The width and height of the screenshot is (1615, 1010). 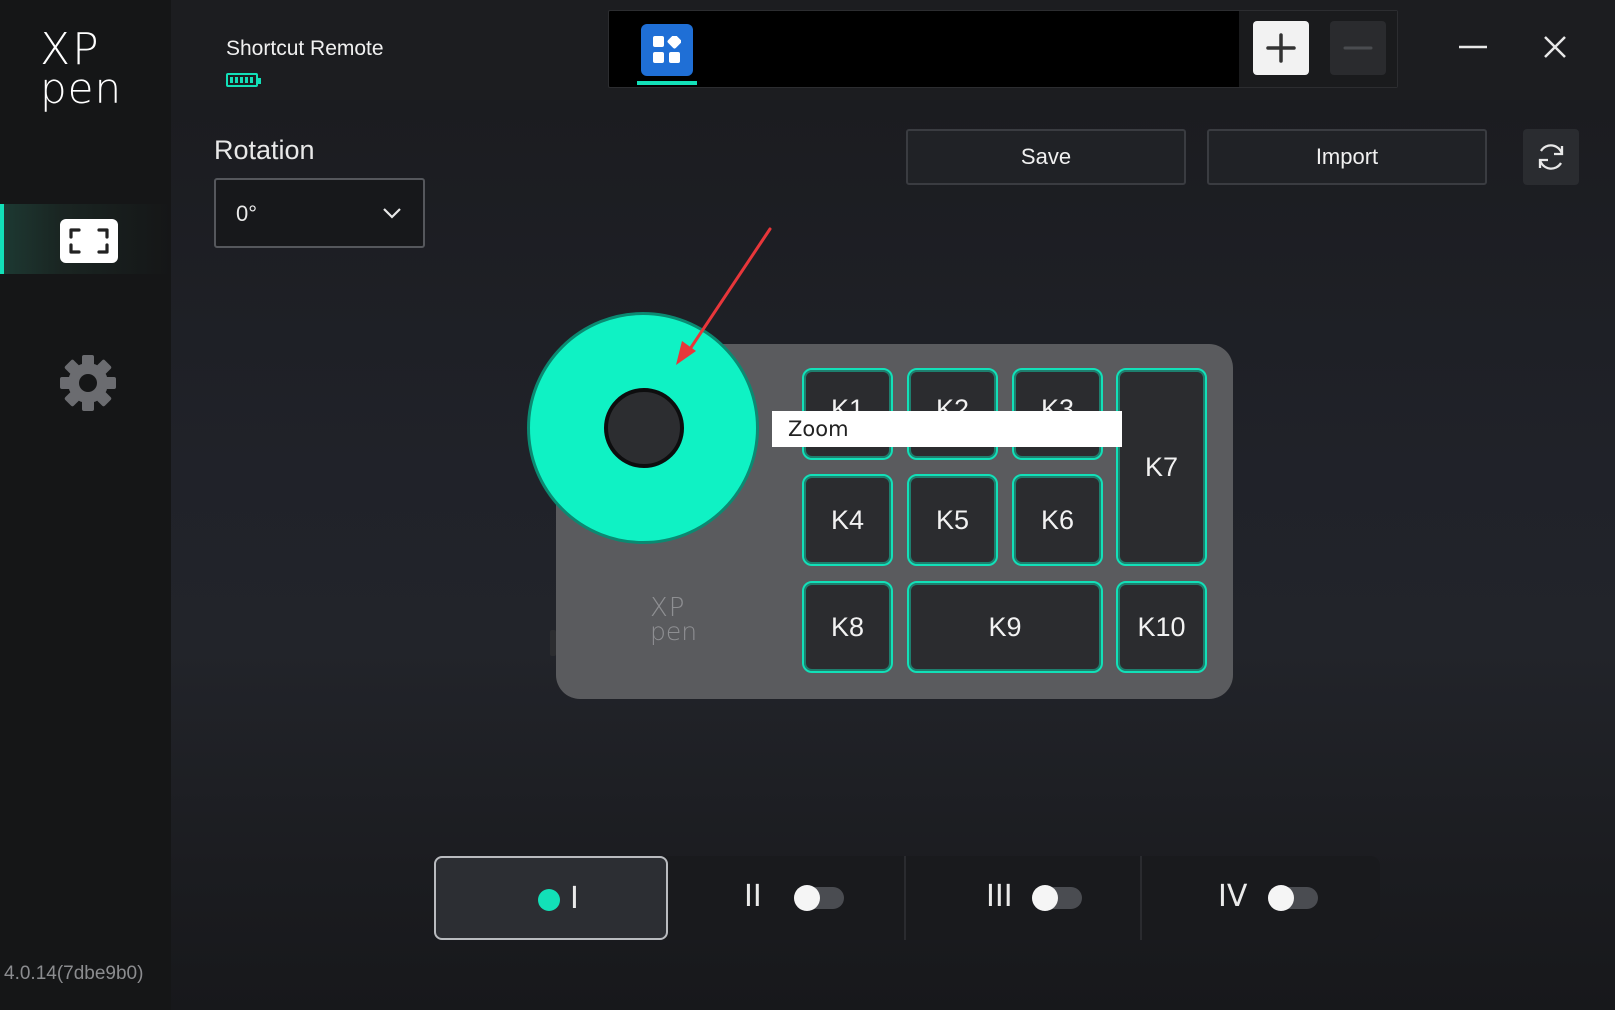 What do you see at coordinates (574, 898) in the screenshot?
I see `profile-label: I` at bounding box center [574, 898].